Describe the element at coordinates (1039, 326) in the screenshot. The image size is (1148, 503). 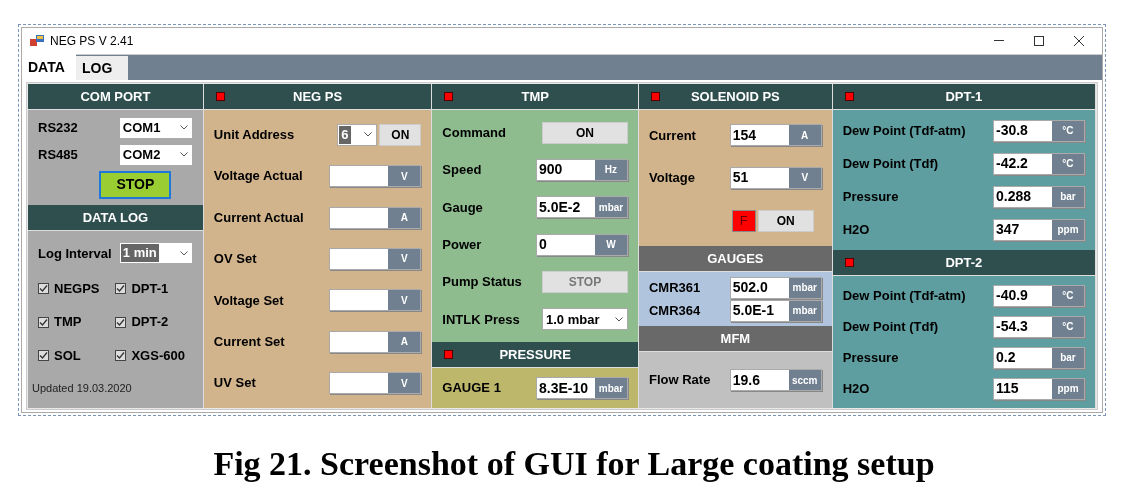
I see `value-field: -54.3 °C` at that location.